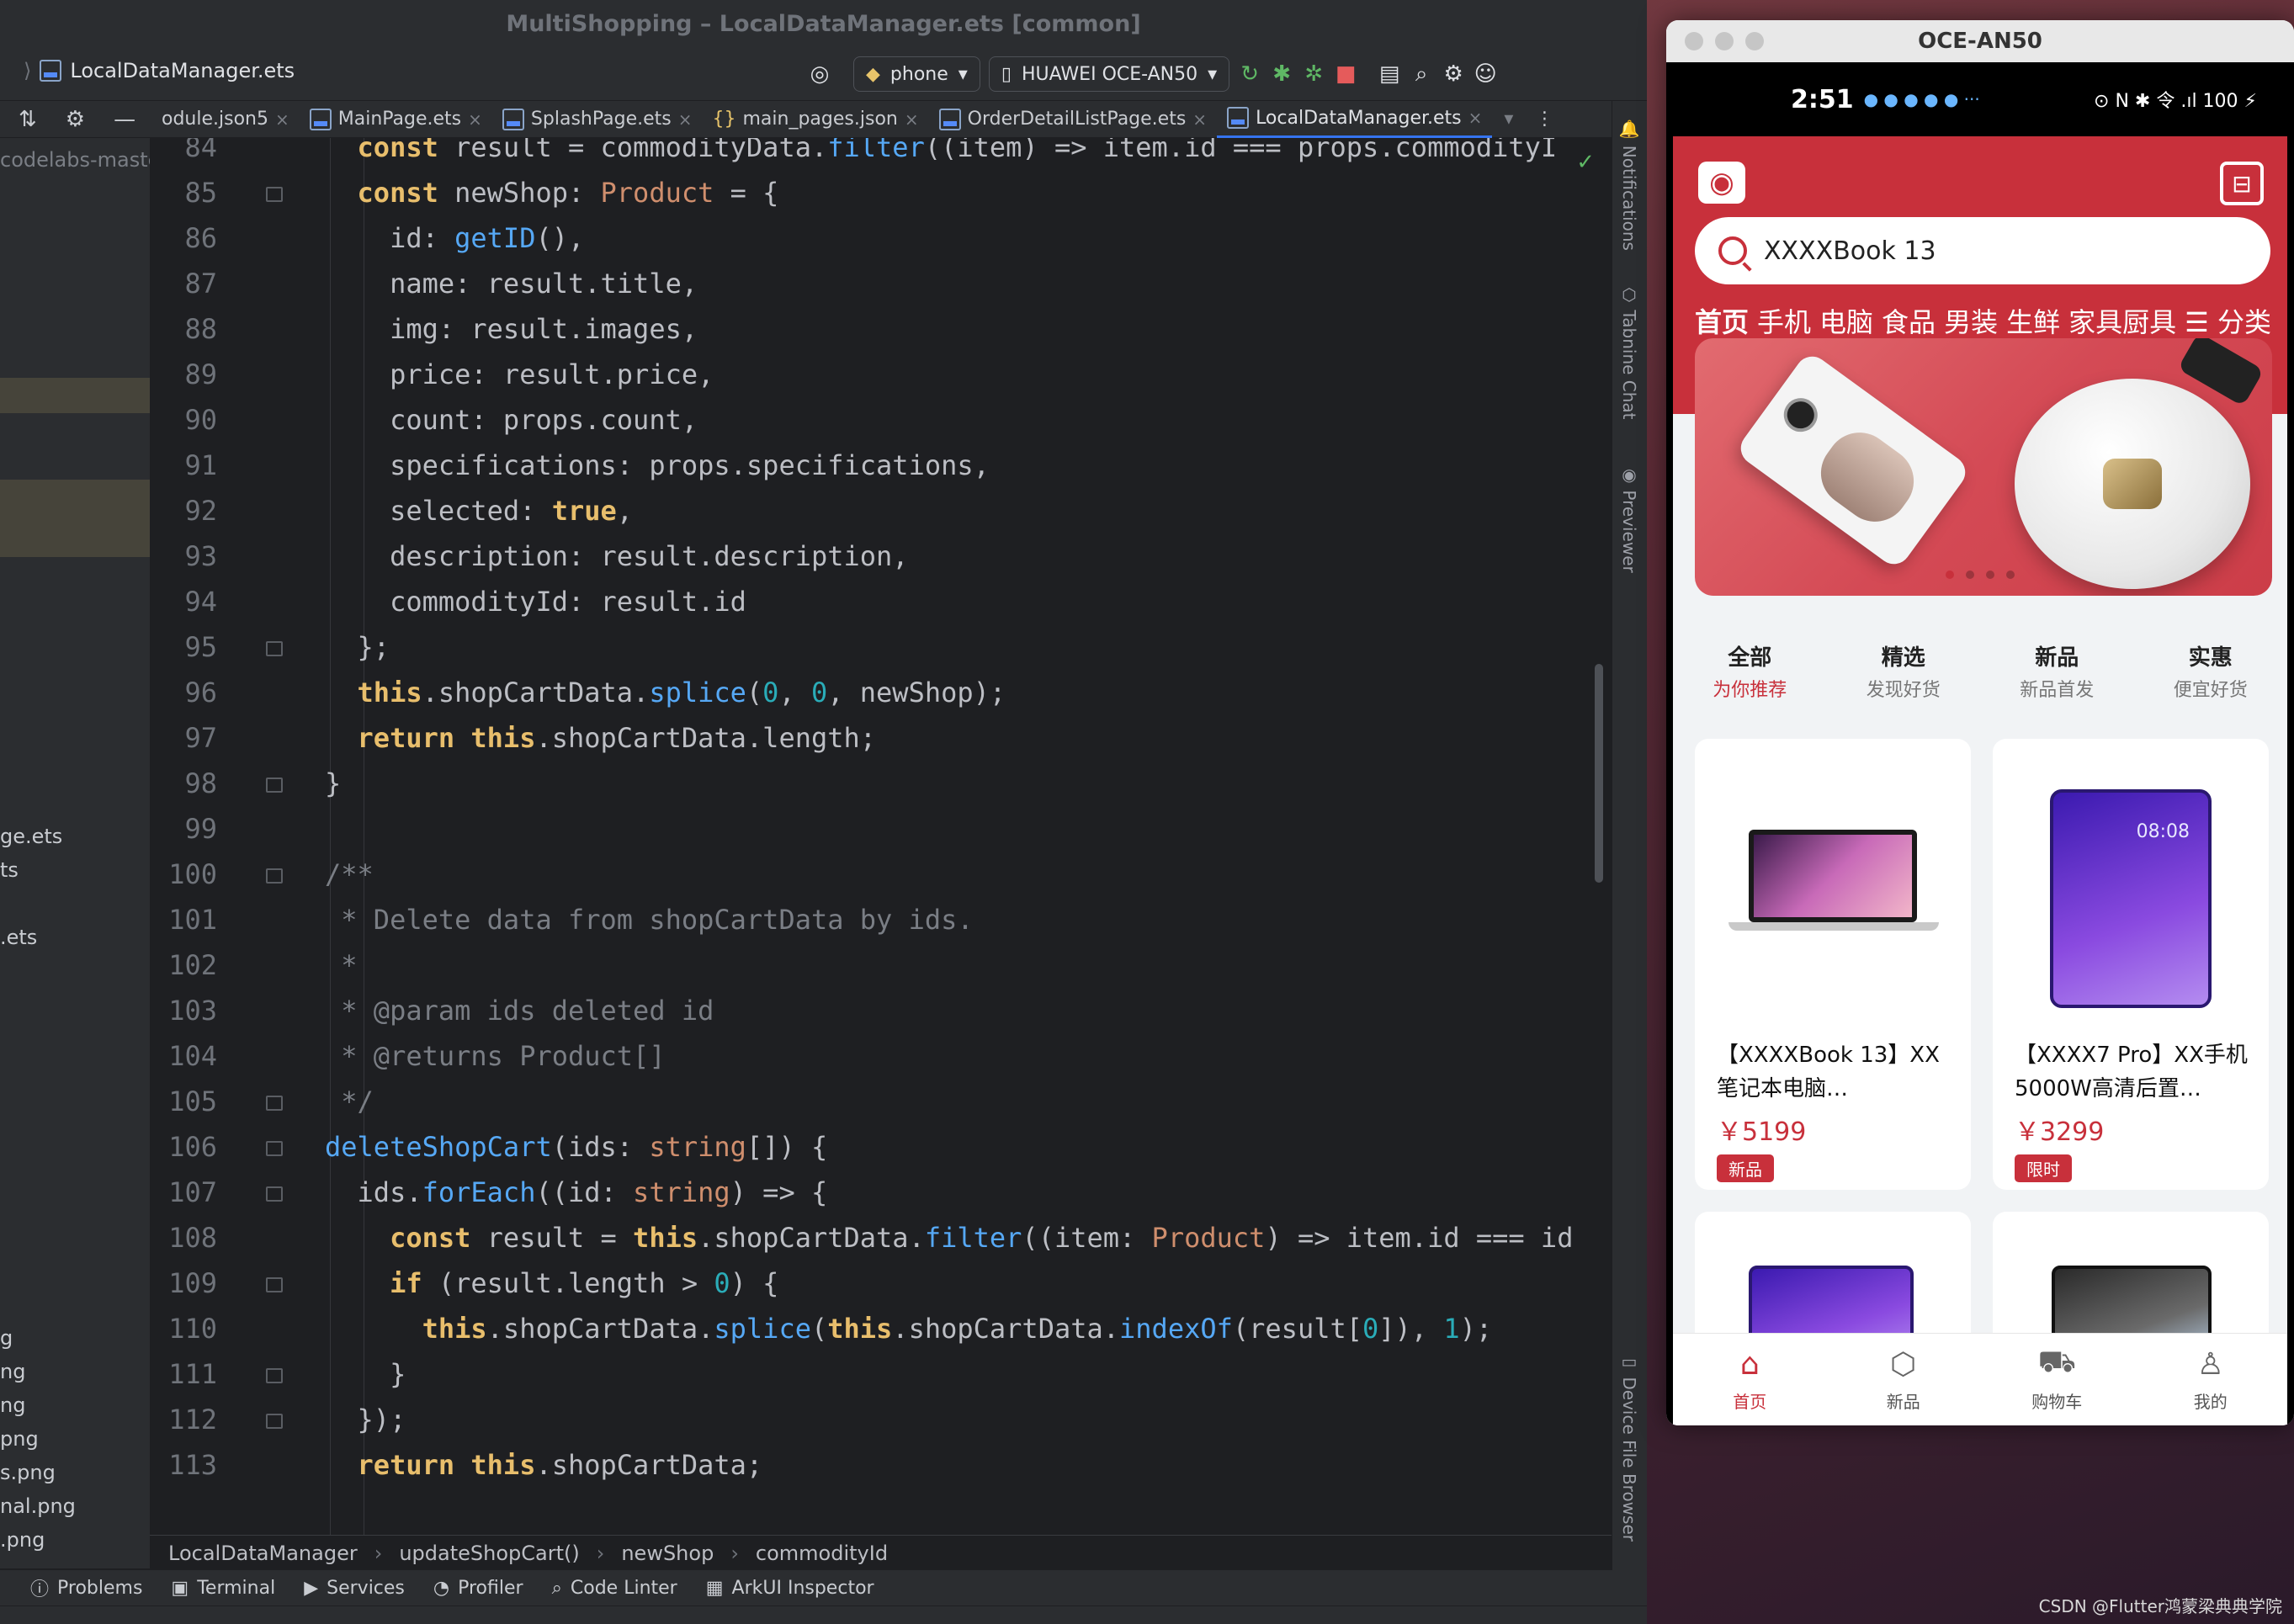 This screenshot has width=2294, height=1624. I want to click on feed-tab-featured: 精选 发现好货, so click(1904, 670).